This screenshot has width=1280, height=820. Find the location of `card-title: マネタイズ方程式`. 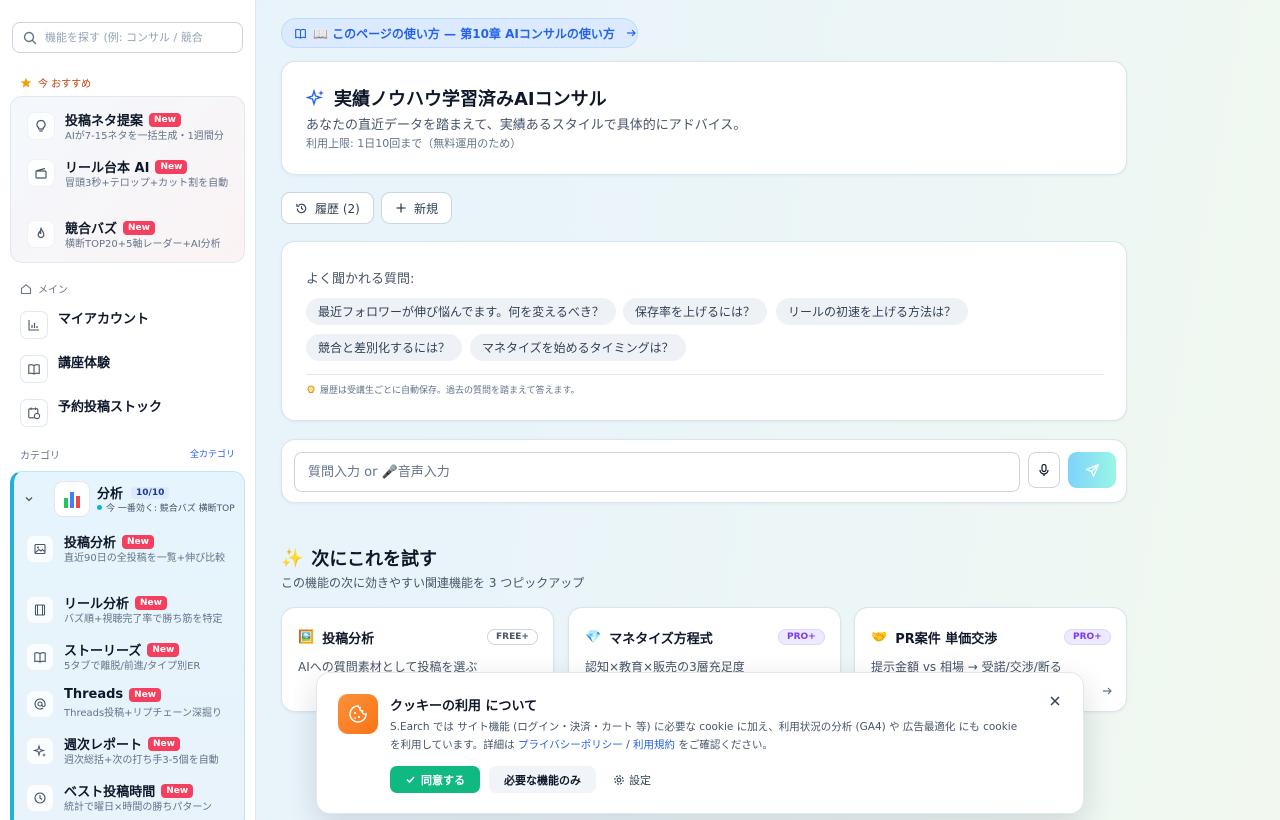

card-title: マネタイズ方程式 is located at coordinates (661, 639).